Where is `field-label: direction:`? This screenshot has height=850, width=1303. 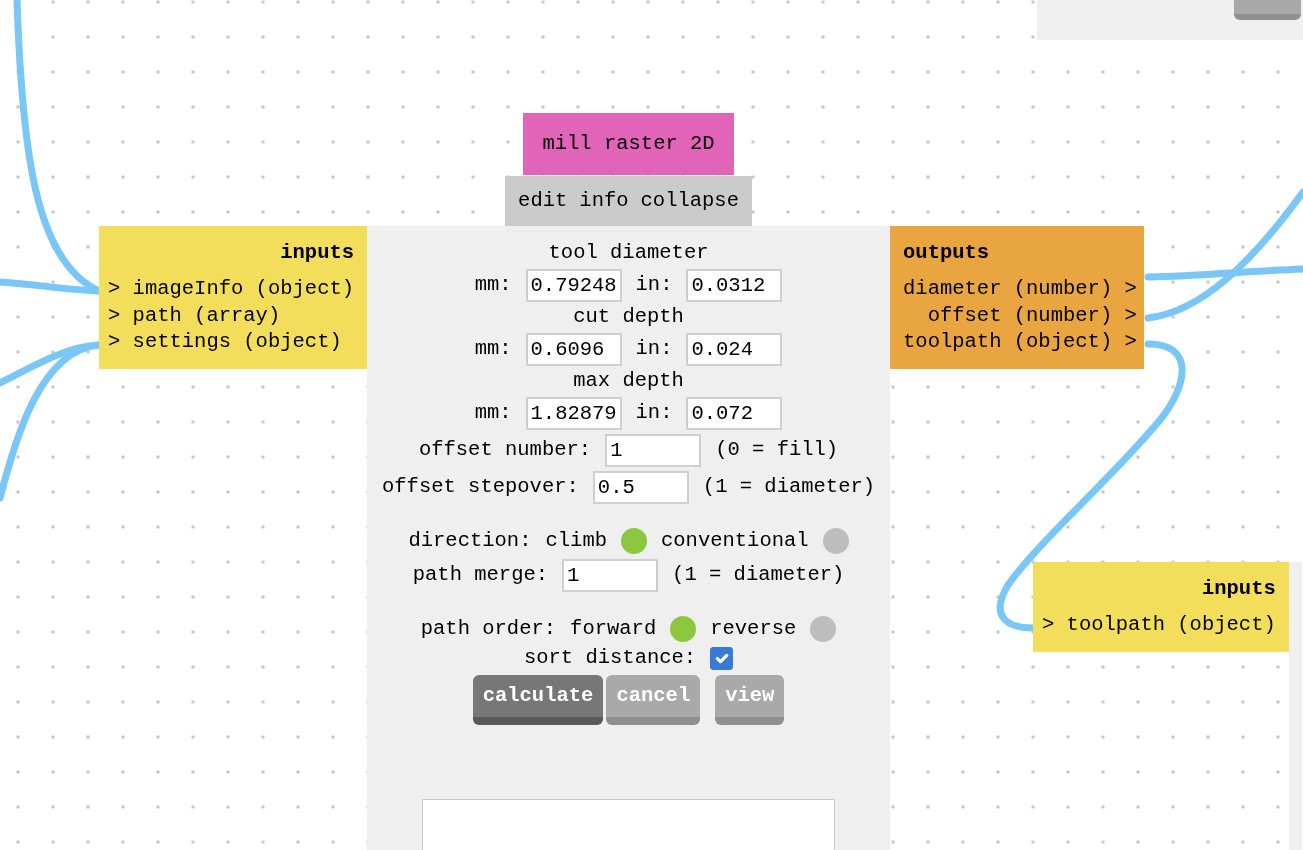
field-label: direction: is located at coordinates (470, 540).